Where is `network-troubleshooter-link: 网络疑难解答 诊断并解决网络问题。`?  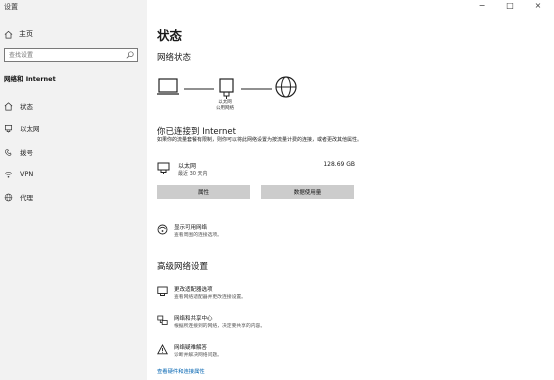
network-troubleshooter-link: 网络疑难解答 诊断并解决网络问题。 is located at coordinates (267, 353).